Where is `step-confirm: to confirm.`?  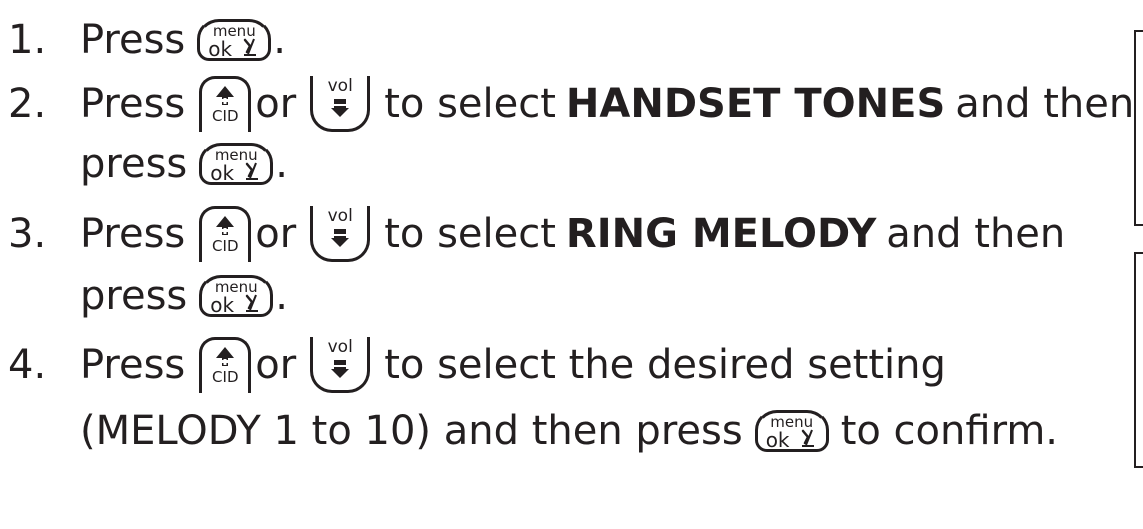
step-confirm: to confirm. is located at coordinates (949, 431).